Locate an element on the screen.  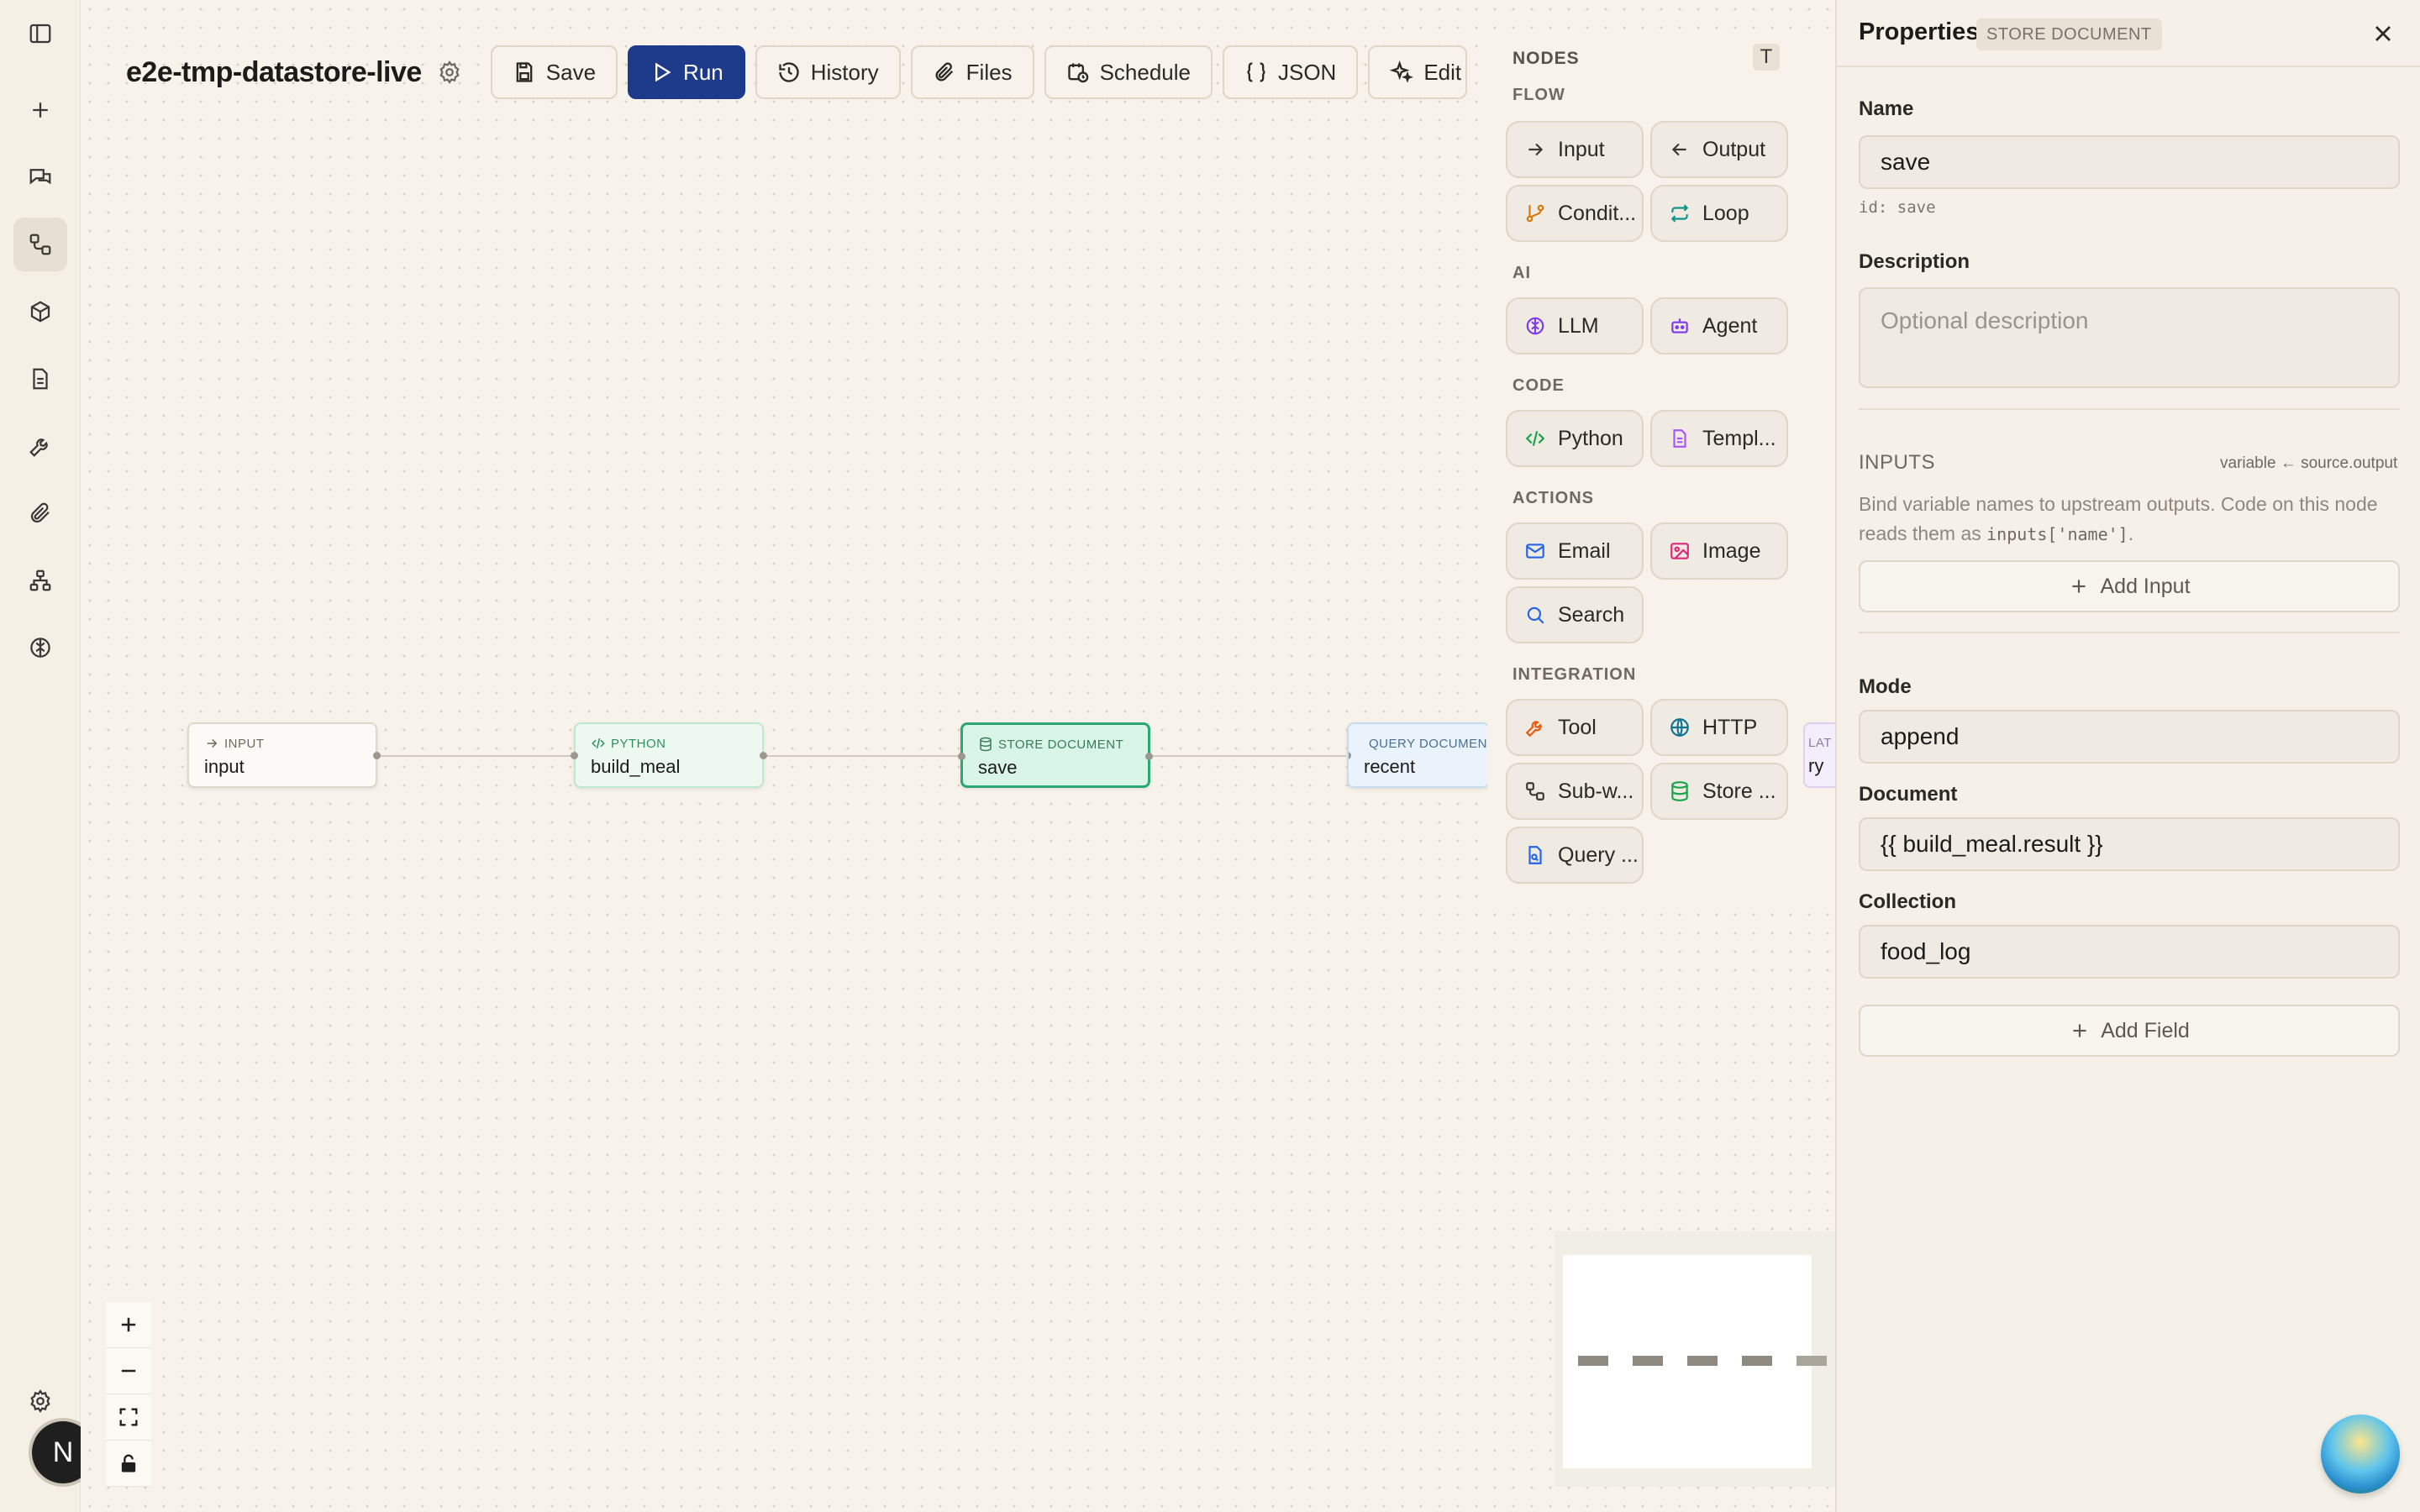
node-name: save is located at coordinates (998, 767).